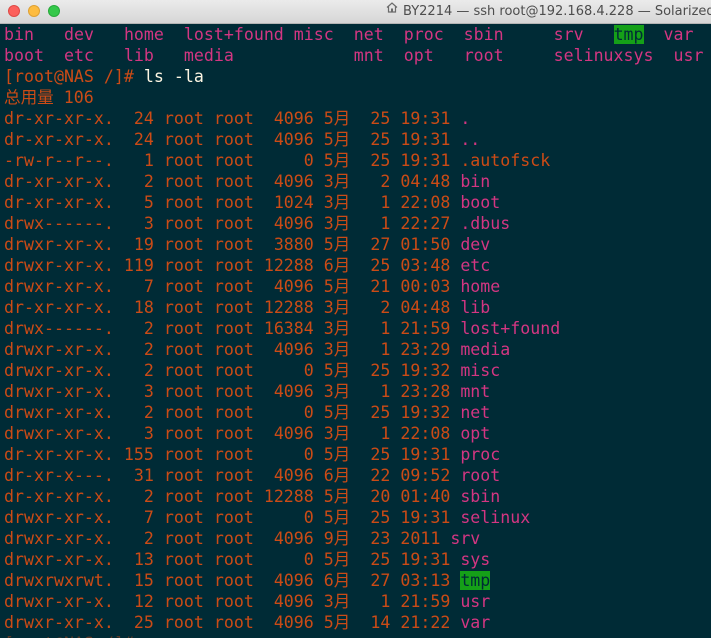 This screenshot has height=638, width=711. I want to click on ls-entry: sys, so click(638, 55).